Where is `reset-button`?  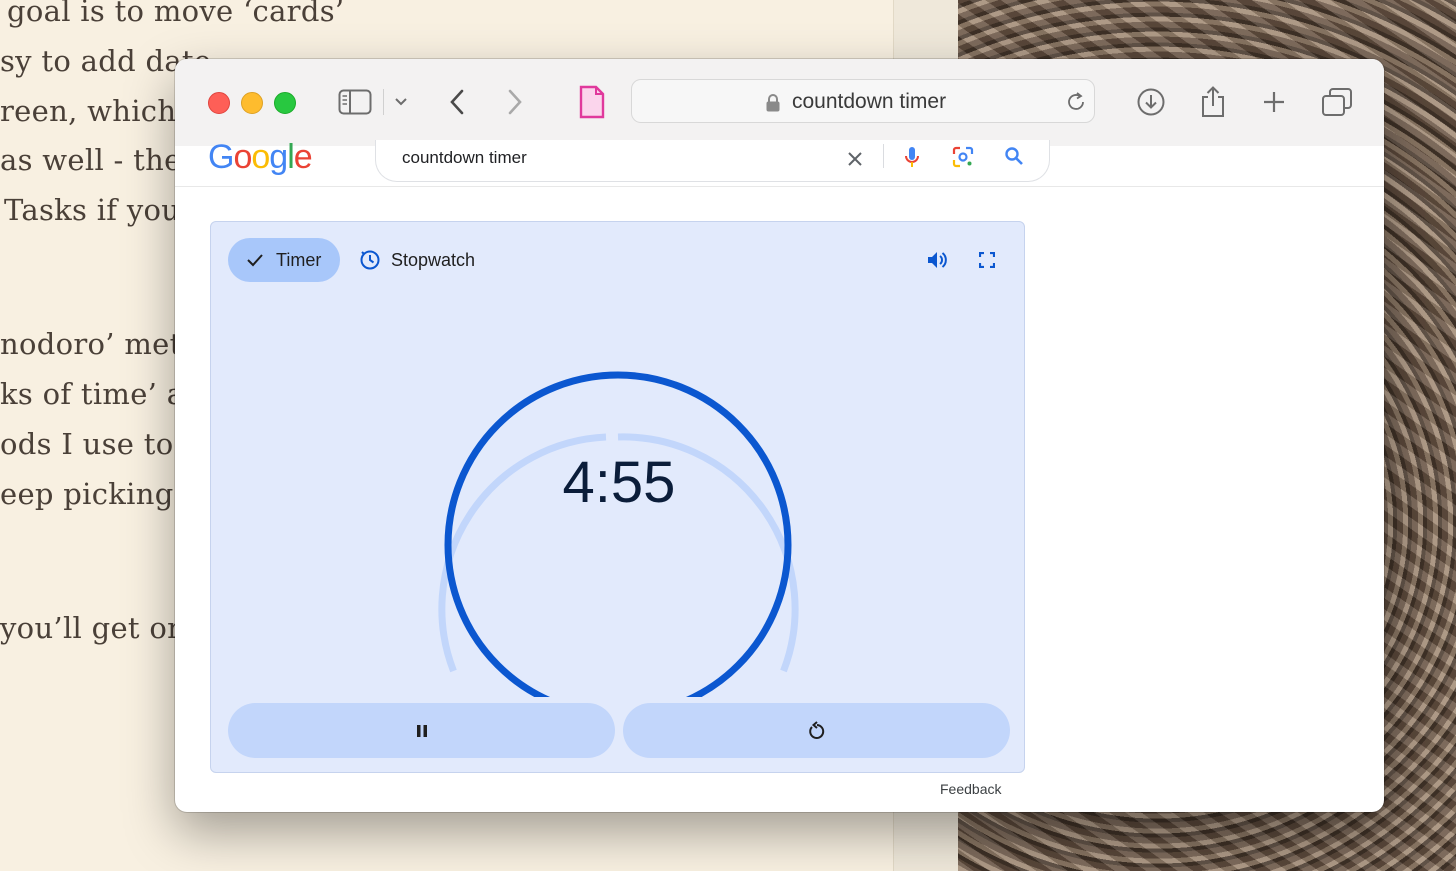 reset-button is located at coordinates (816, 730).